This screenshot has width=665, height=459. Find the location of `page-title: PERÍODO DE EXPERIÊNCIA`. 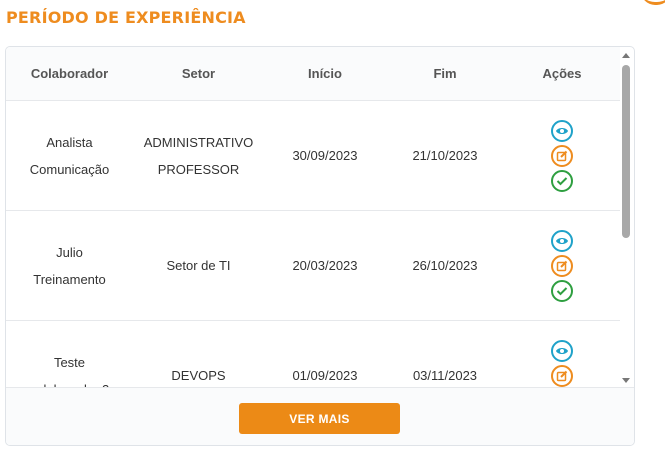

page-title: PERÍODO DE EXPERIÊNCIA is located at coordinates (126, 17).